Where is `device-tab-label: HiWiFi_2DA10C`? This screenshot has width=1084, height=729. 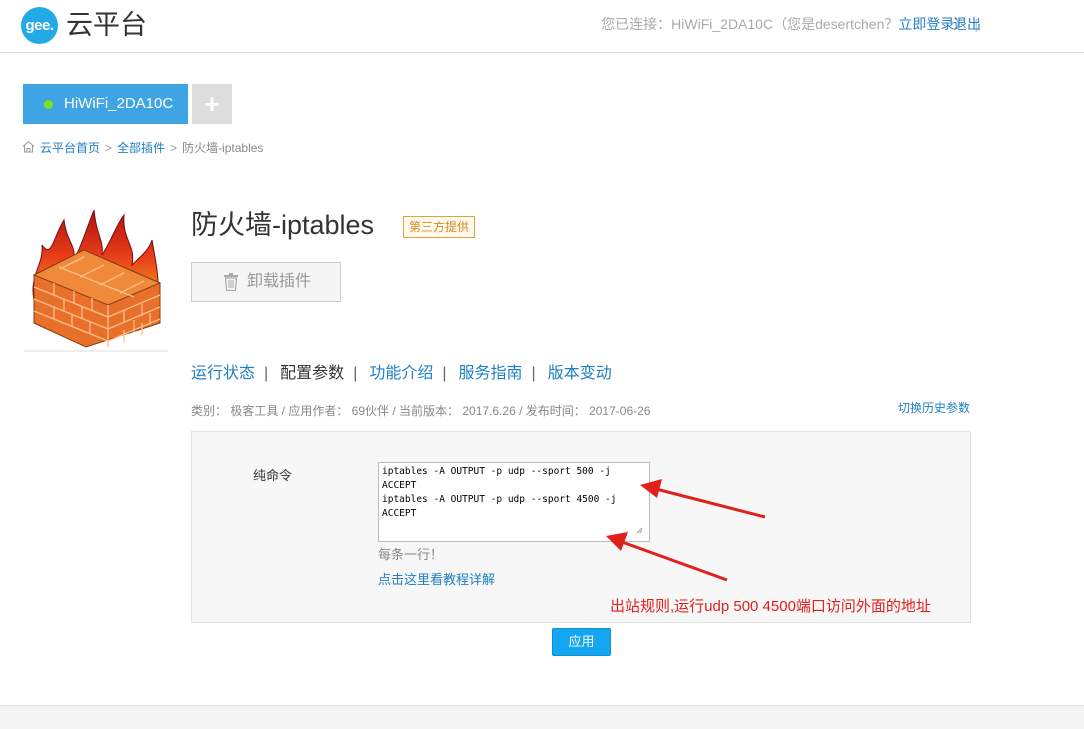
device-tab-label: HiWiFi_2DA10C is located at coordinates (119, 103).